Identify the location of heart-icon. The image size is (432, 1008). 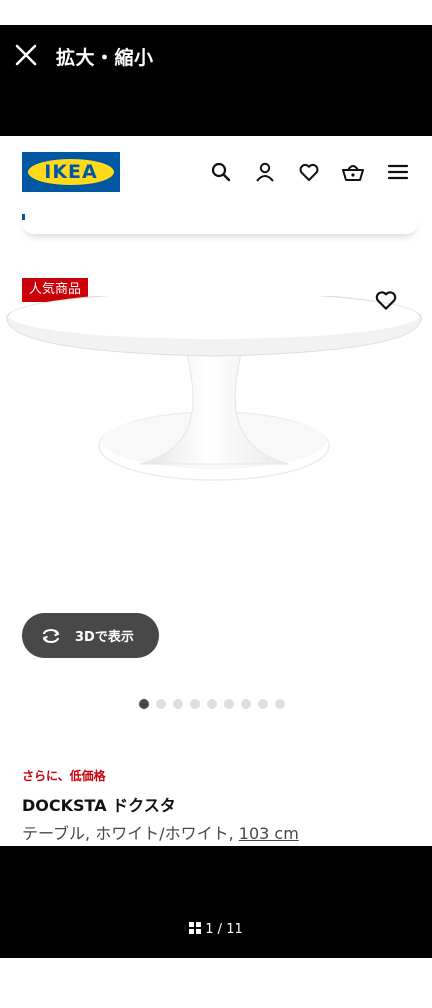
(309, 172).